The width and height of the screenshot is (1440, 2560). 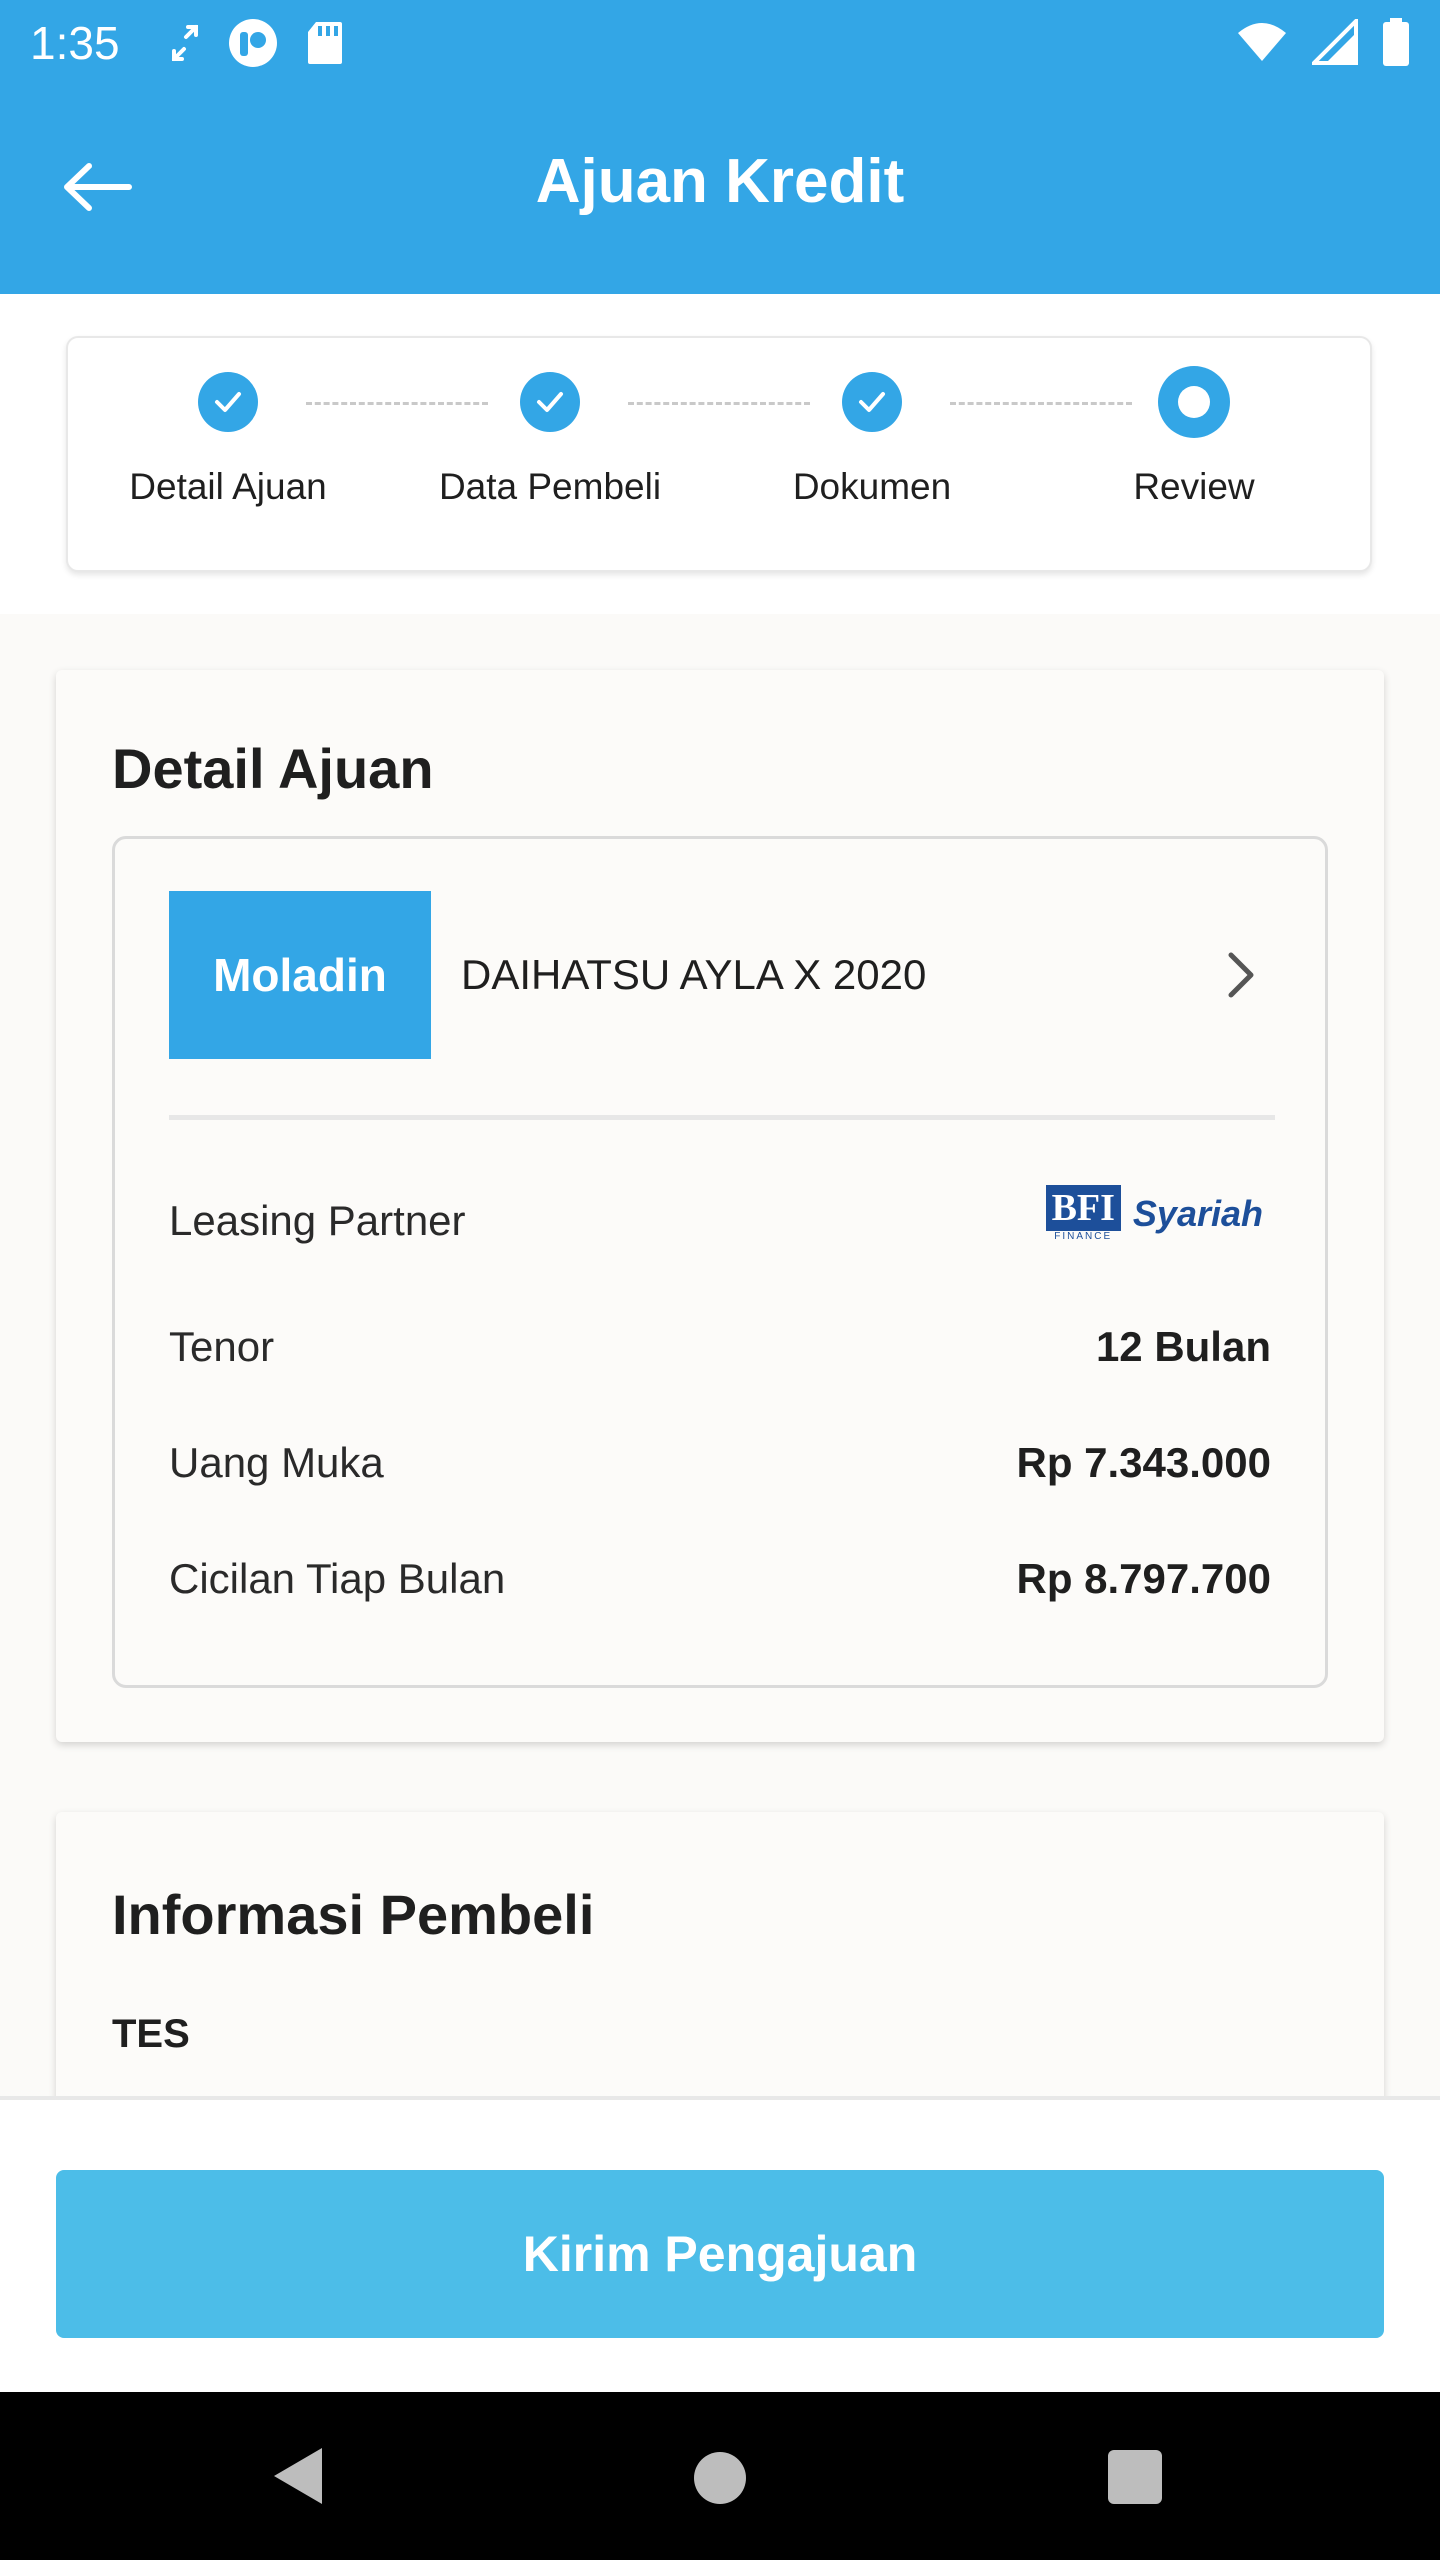 I want to click on status-time: 1:35, so click(x=75, y=43).